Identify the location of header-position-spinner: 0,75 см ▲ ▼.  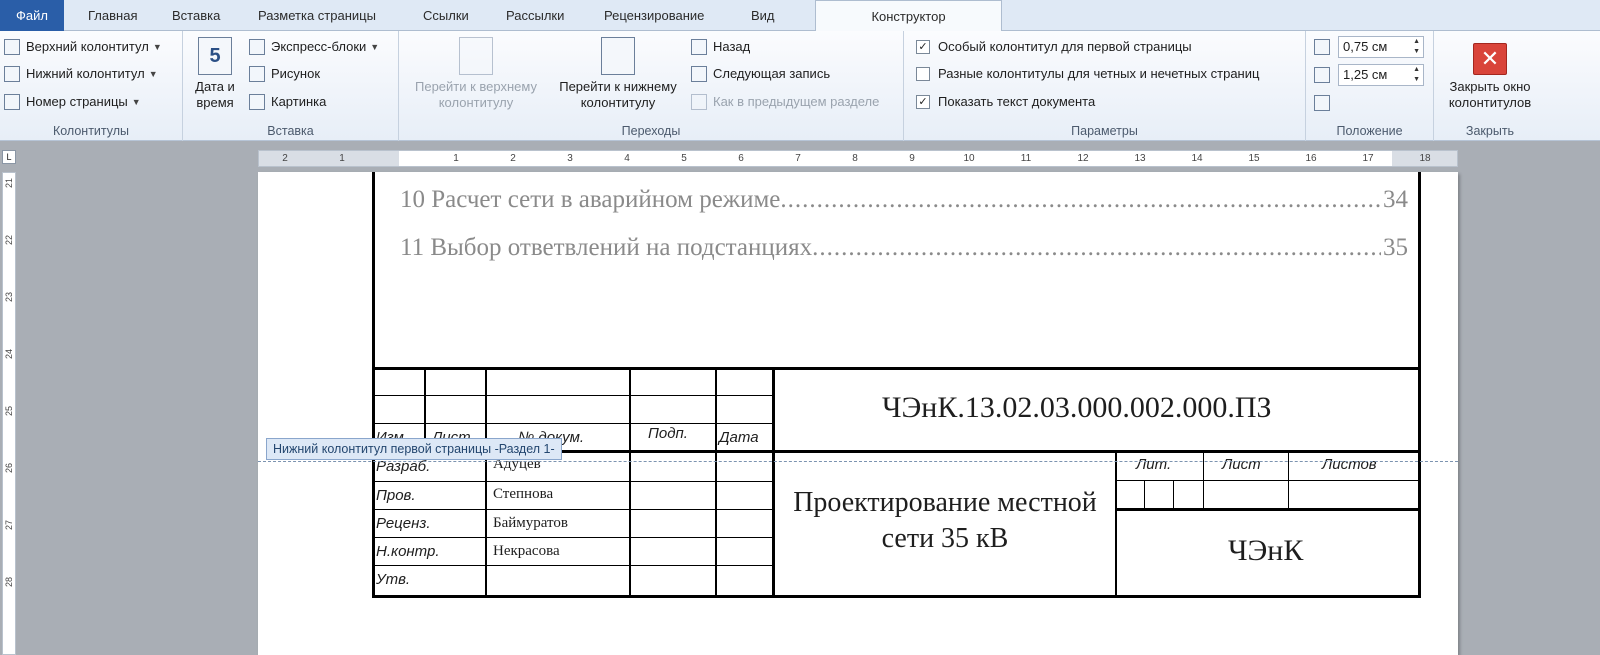
(1381, 47).